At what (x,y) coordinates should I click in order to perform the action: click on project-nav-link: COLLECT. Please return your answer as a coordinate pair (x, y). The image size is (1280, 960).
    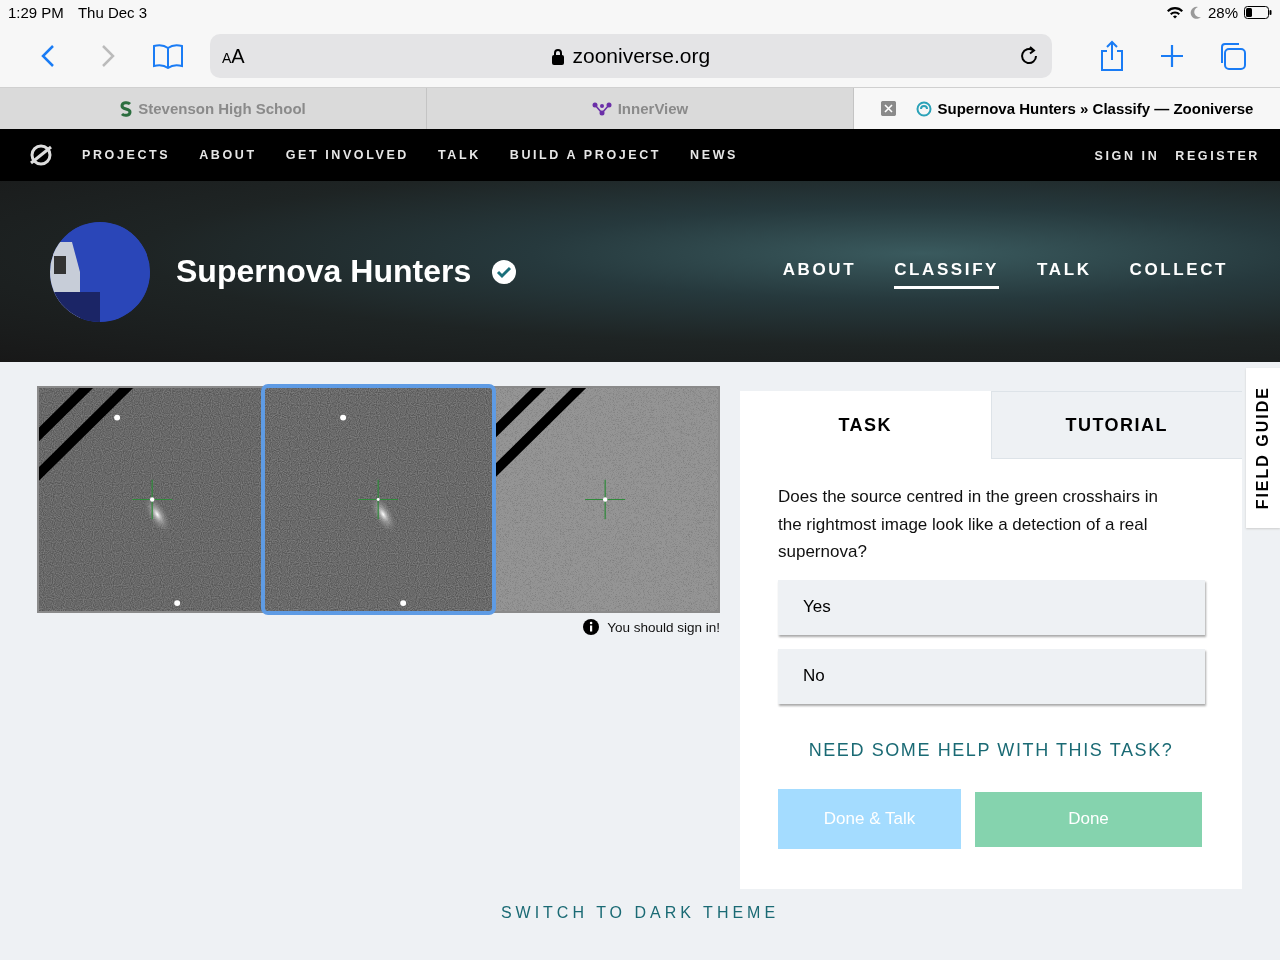
    Looking at the image, I should click on (1178, 271).